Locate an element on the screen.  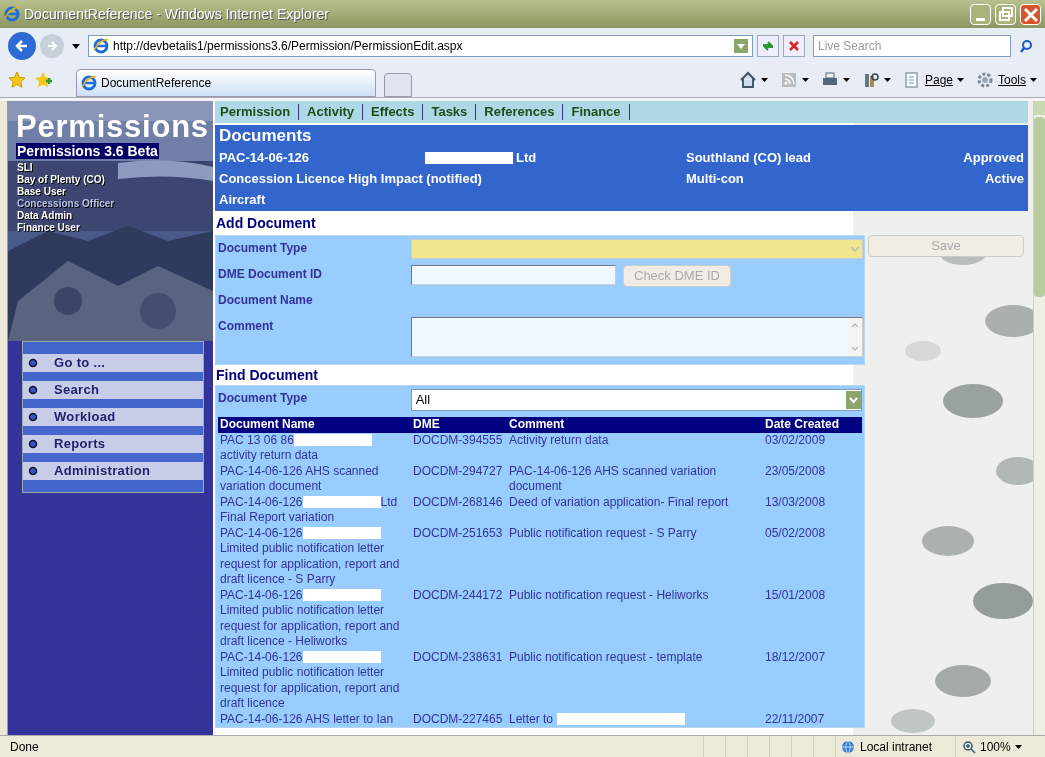
document-type-filter: All is located at coordinates (636, 400).